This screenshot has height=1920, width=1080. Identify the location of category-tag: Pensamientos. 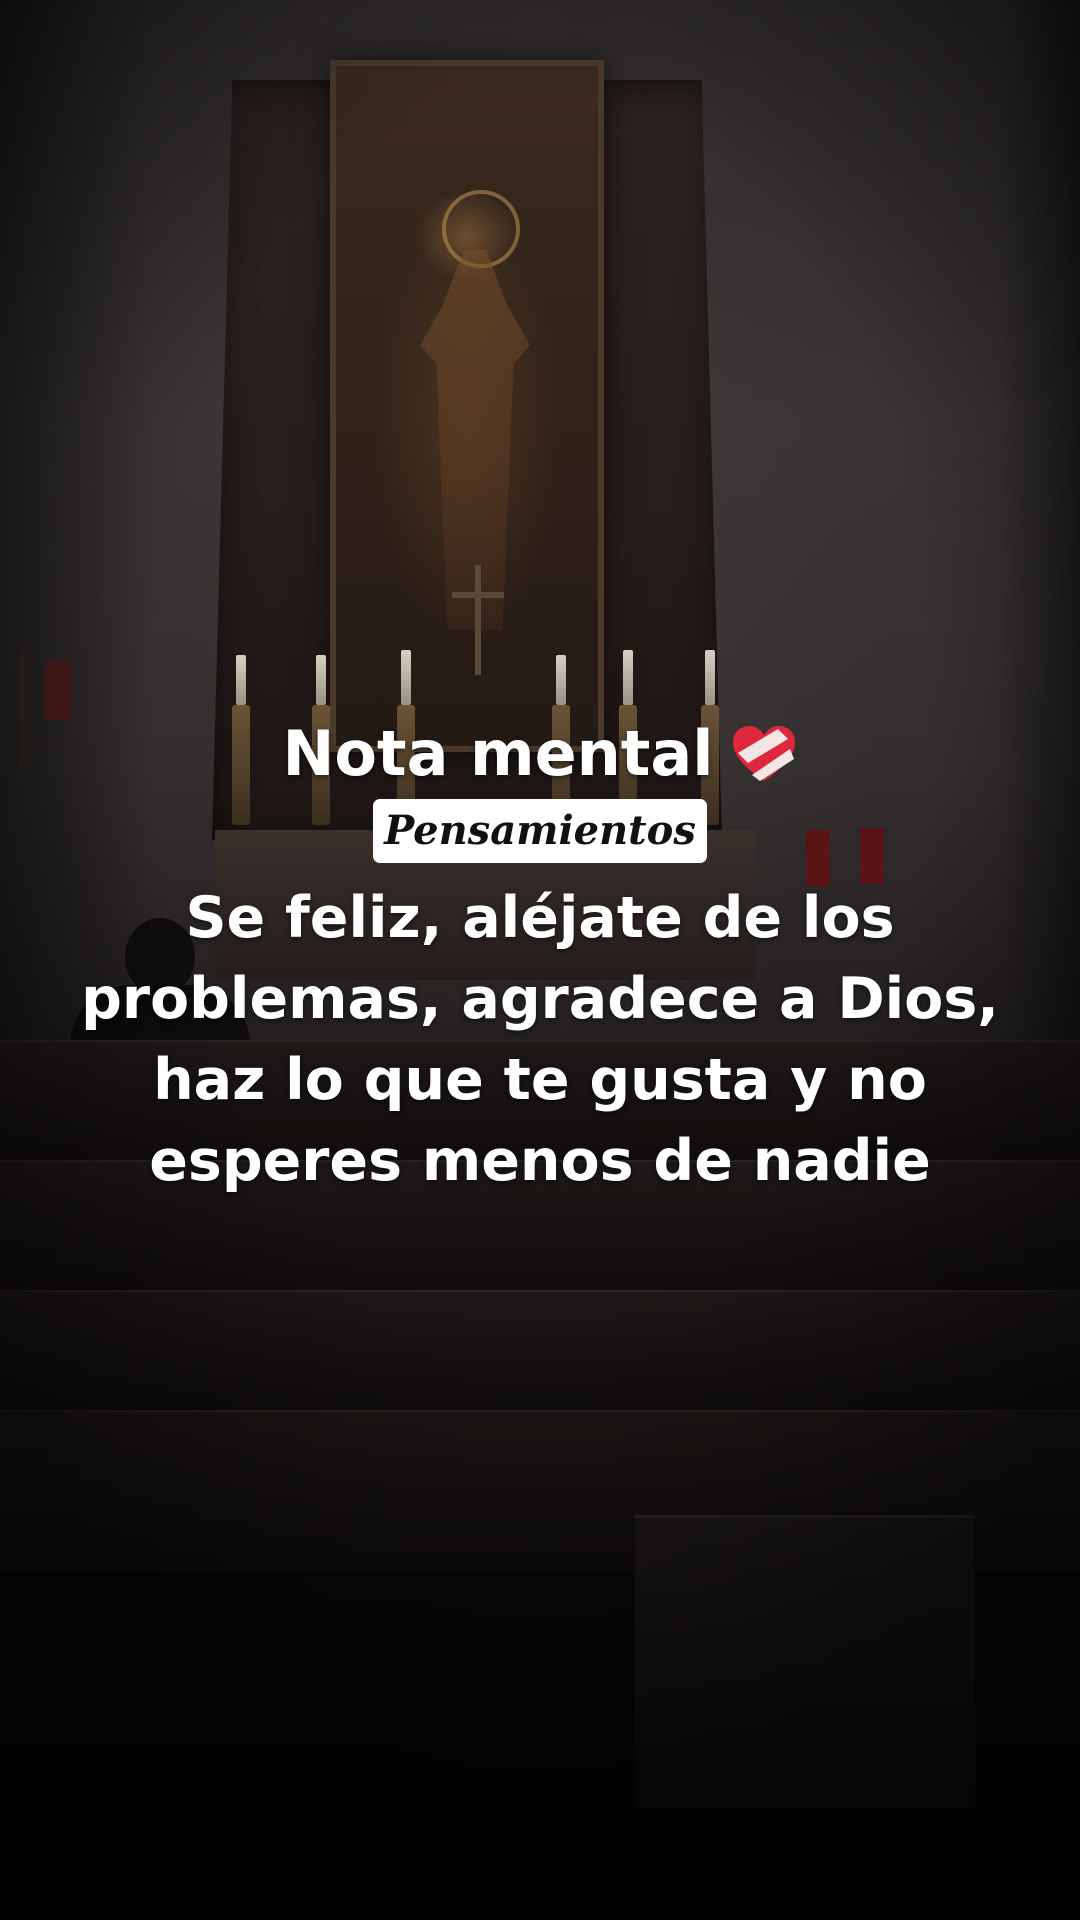
(540, 831).